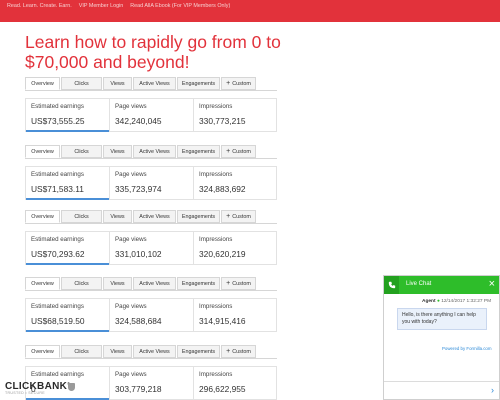  I want to click on impressions-card: Impressions 320,620,219, so click(235, 248).